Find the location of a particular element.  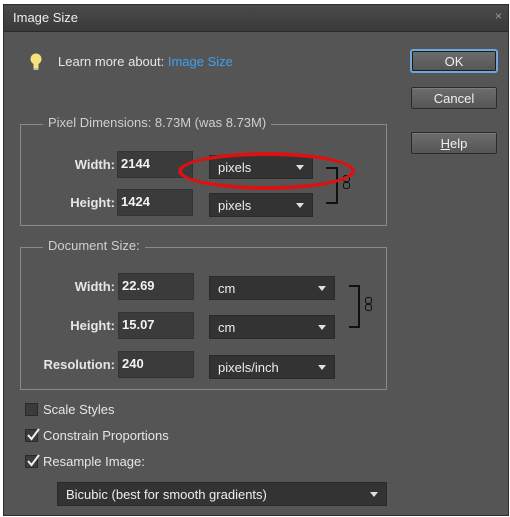

resample-image-checkbox is located at coordinates (32, 461).